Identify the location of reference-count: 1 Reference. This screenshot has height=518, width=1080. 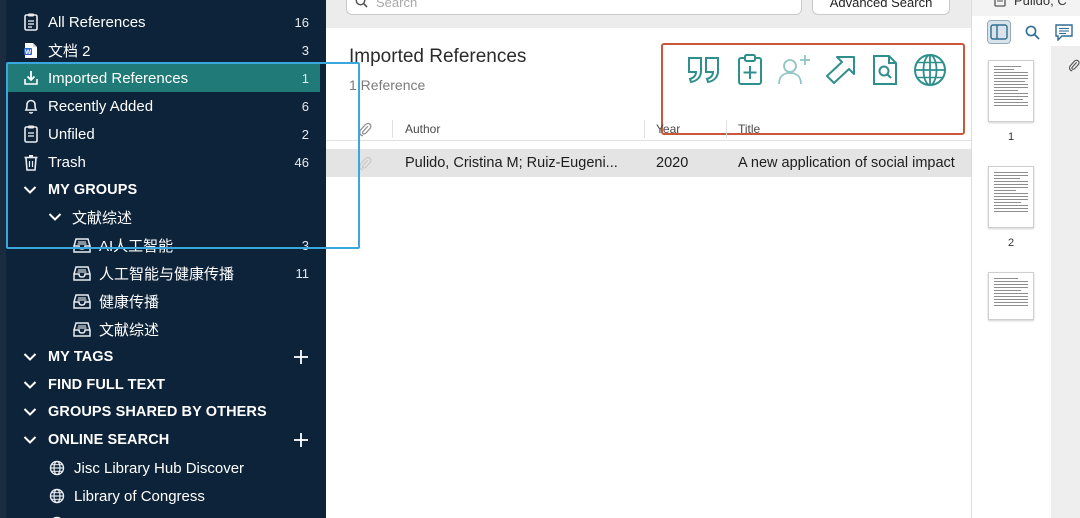
(387, 85).